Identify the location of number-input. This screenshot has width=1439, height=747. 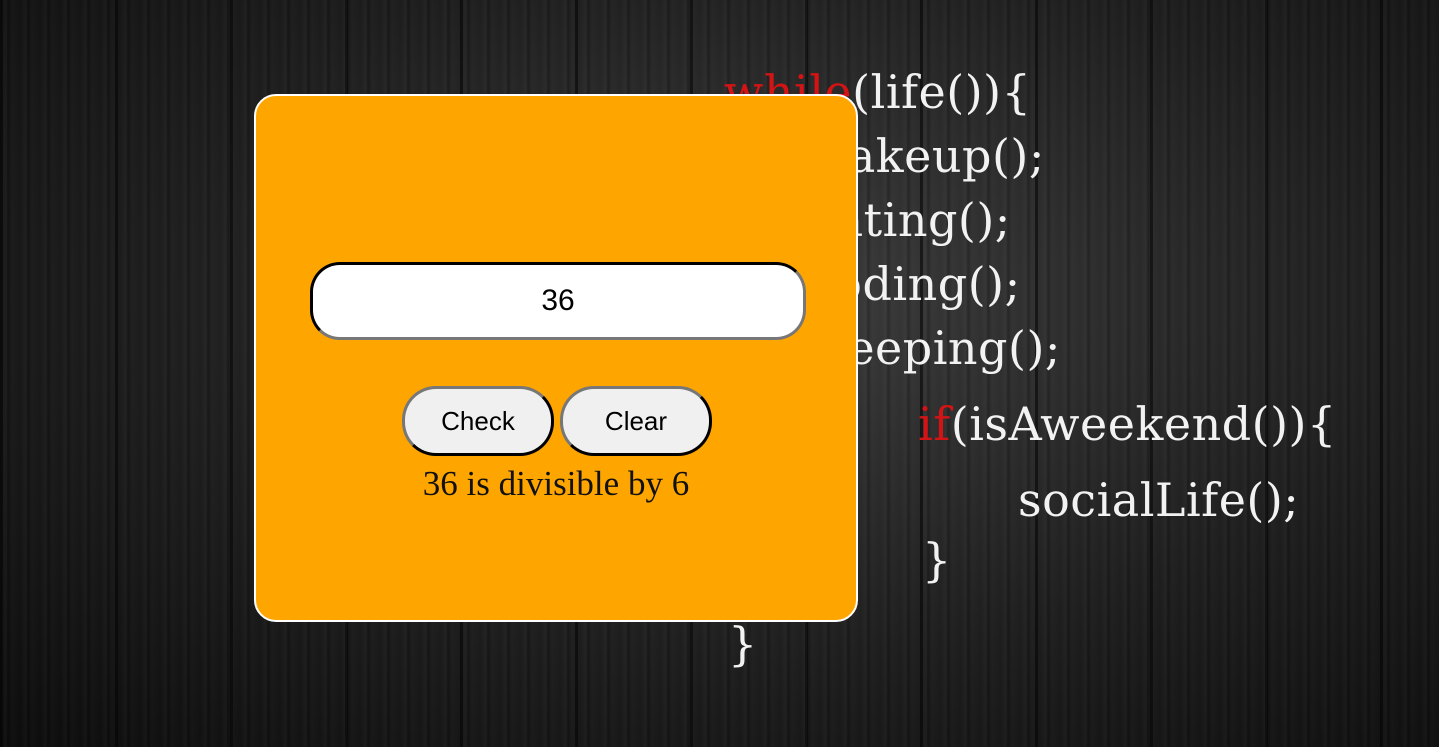
(558, 301).